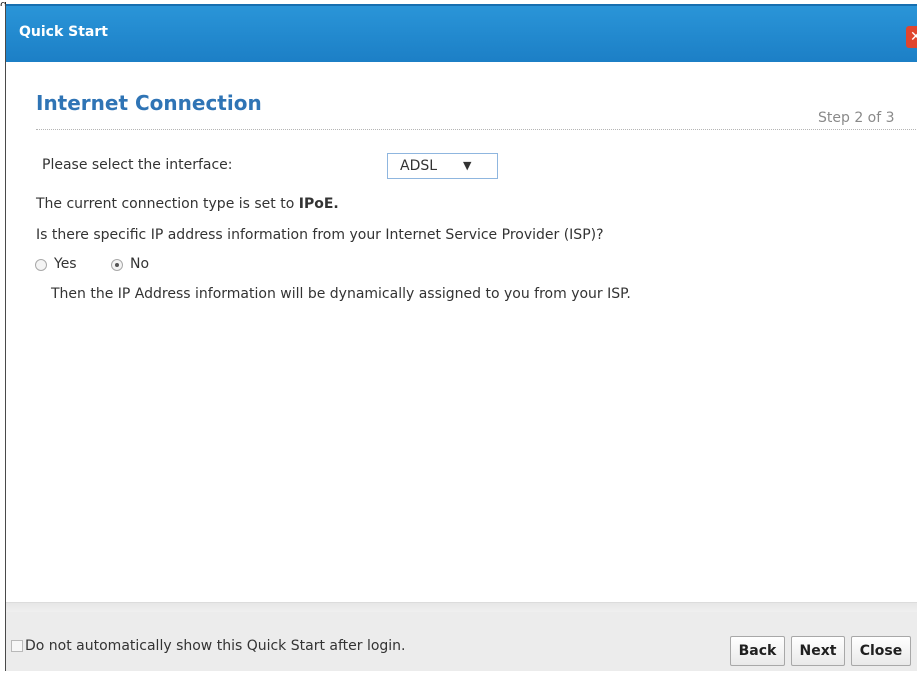  What do you see at coordinates (149, 103) in the screenshot?
I see `section-title: Internet Connection` at bounding box center [149, 103].